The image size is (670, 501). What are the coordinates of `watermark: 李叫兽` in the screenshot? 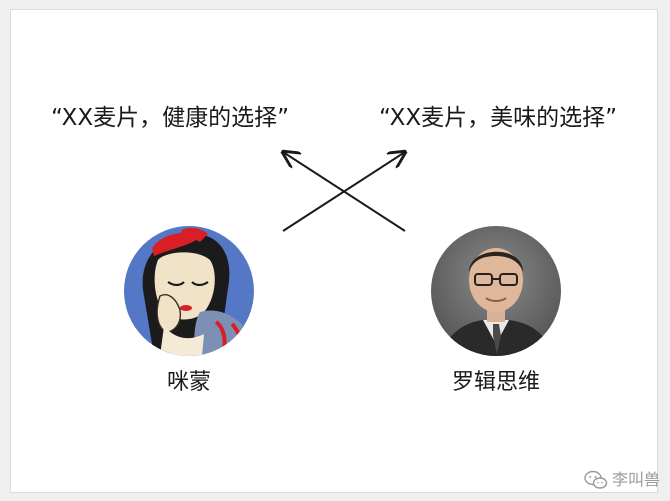 It's located at (622, 480).